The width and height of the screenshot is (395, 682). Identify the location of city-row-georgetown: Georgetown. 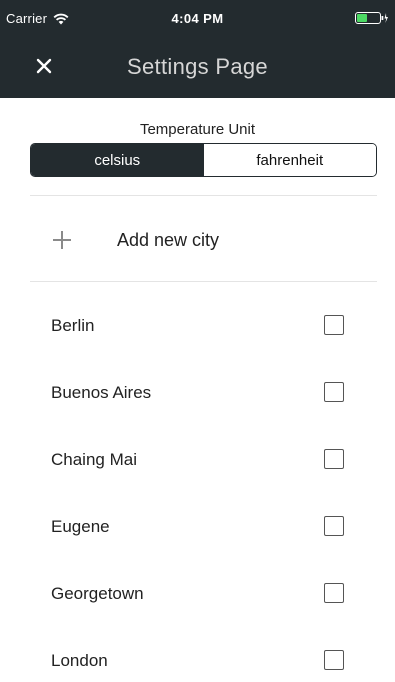
(197, 593).